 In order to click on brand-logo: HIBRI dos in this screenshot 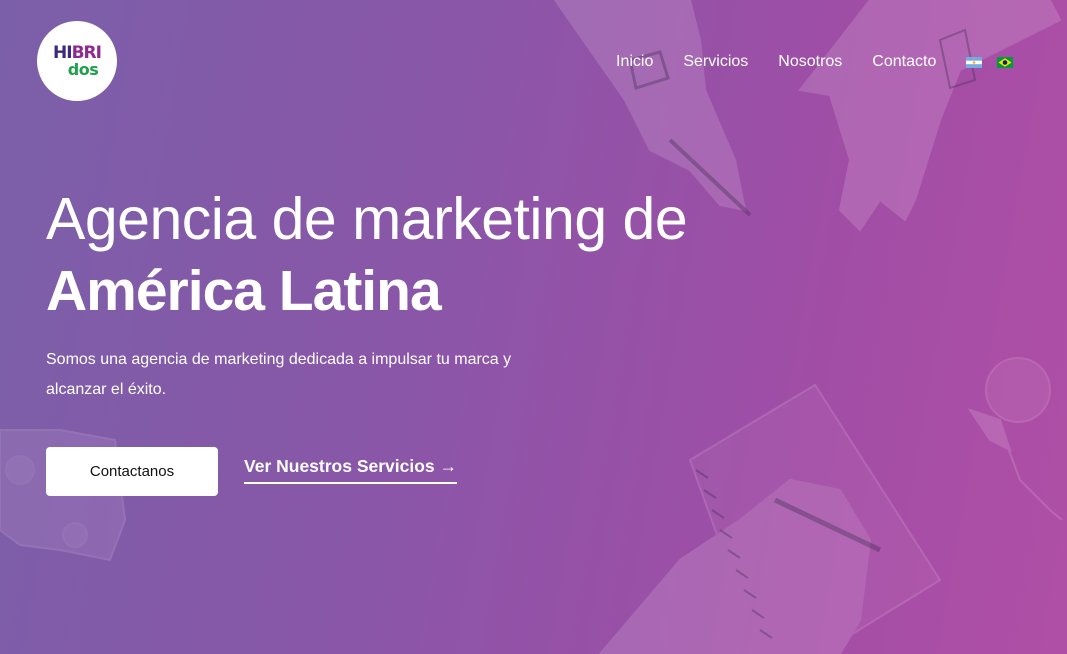, I will do `click(77, 61)`.